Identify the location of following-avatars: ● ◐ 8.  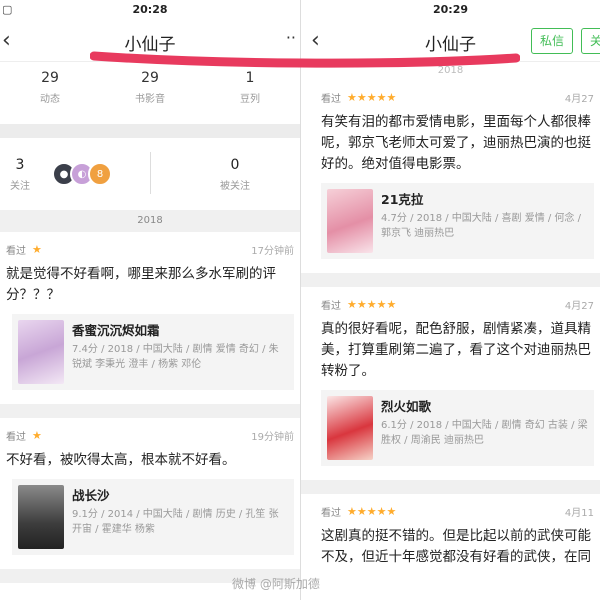
(82, 174).